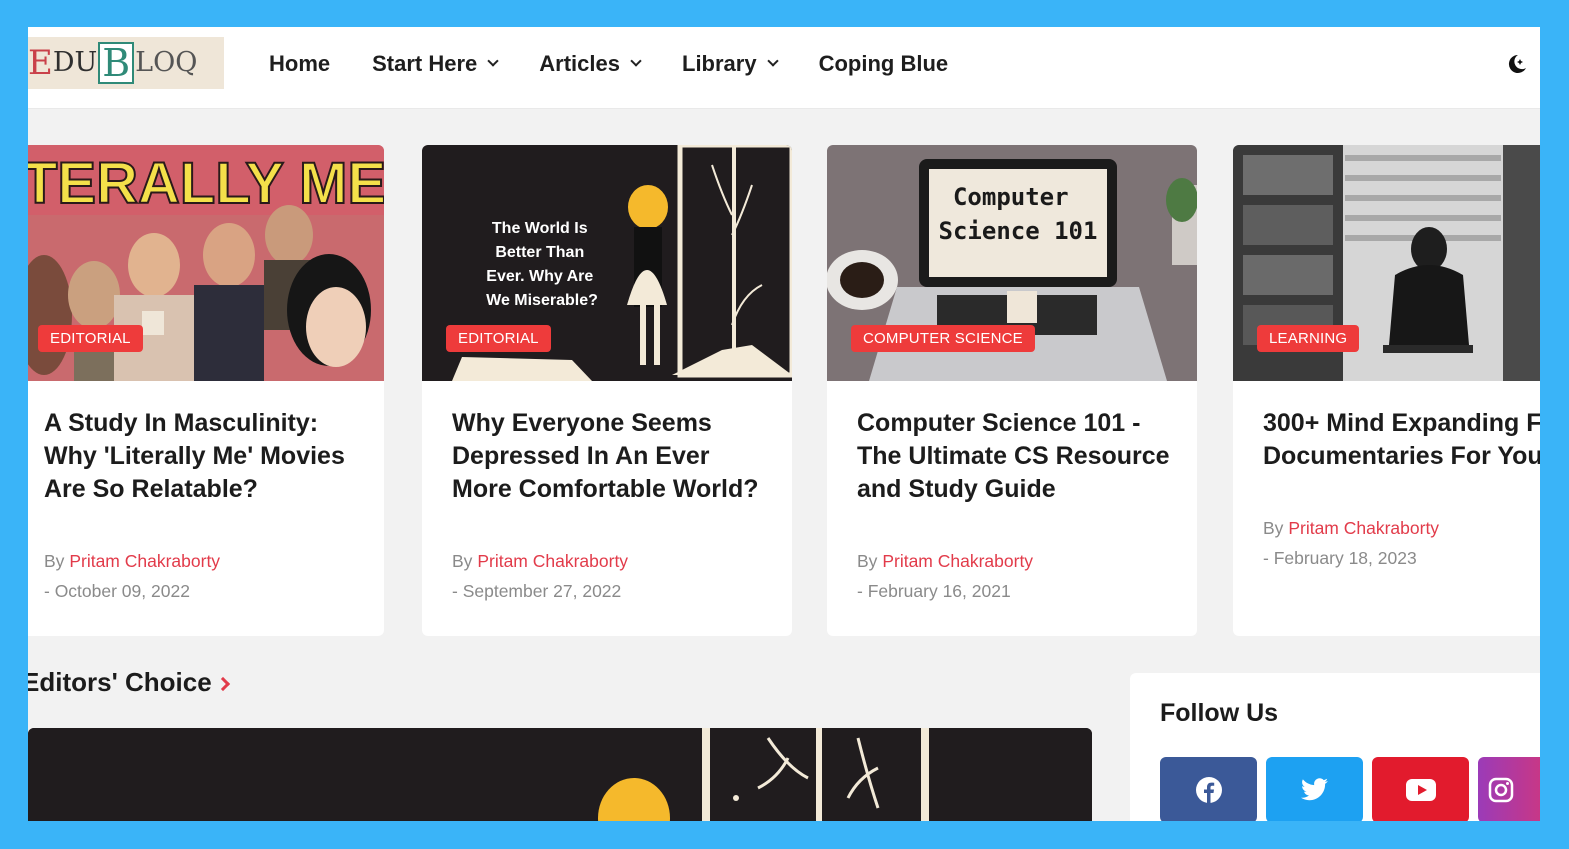  What do you see at coordinates (1219, 713) in the screenshot?
I see `widget-title: Follow Us` at bounding box center [1219, 713].